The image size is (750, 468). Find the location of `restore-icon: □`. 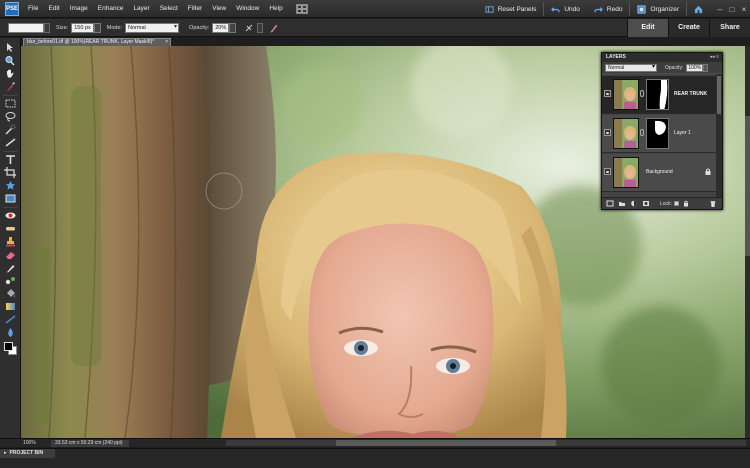

restore-icon: □ is located at coordinates (732, 9).